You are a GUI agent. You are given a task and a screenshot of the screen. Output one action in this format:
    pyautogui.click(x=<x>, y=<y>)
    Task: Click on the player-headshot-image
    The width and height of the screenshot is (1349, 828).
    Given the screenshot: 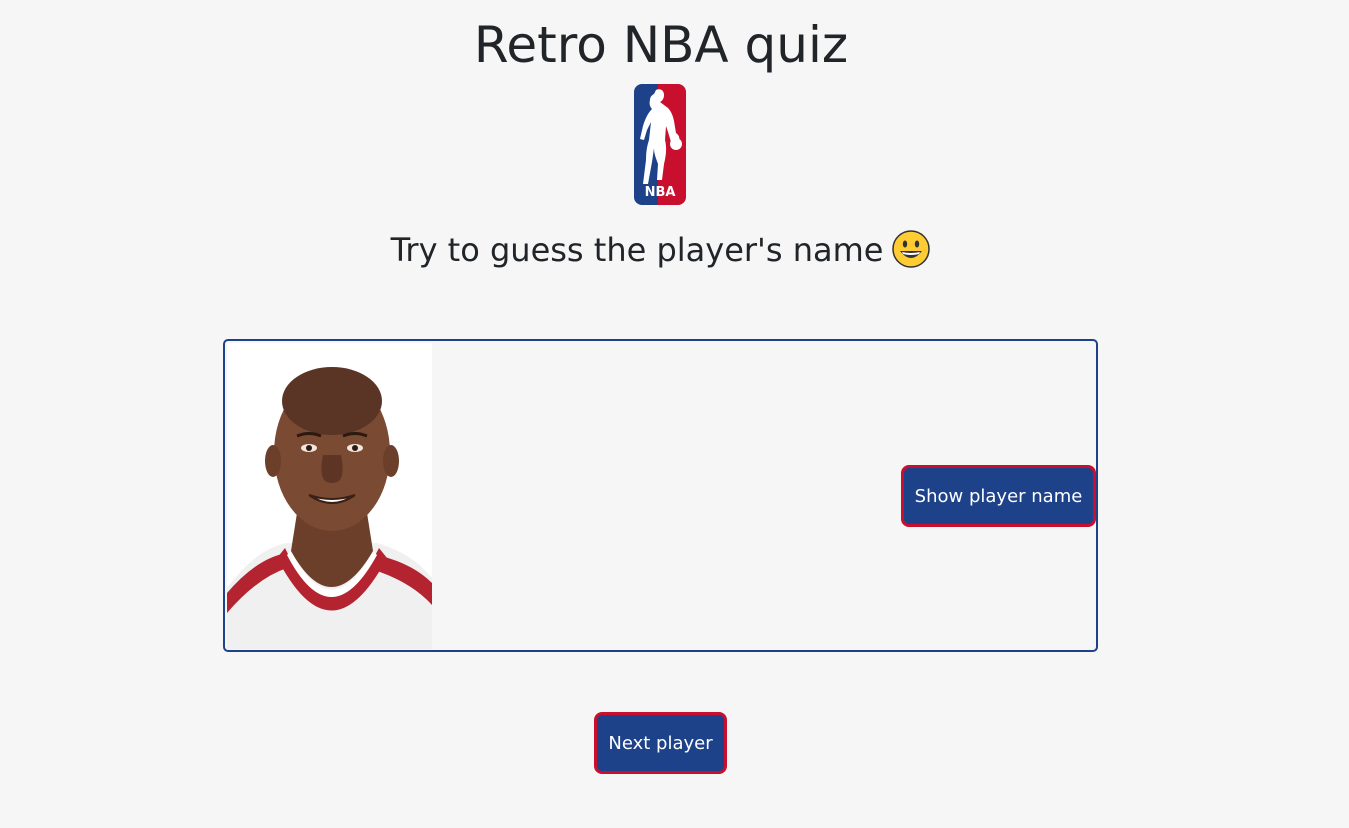 What is the action you would take?
    pyautogui.click(x=329, y=496)
    